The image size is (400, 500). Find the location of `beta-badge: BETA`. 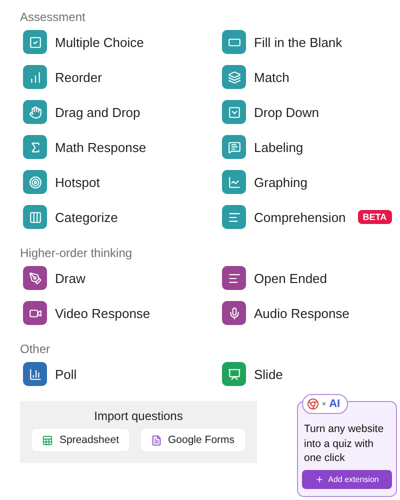

beta-badge: BETA is located at coordinates (375, 217).